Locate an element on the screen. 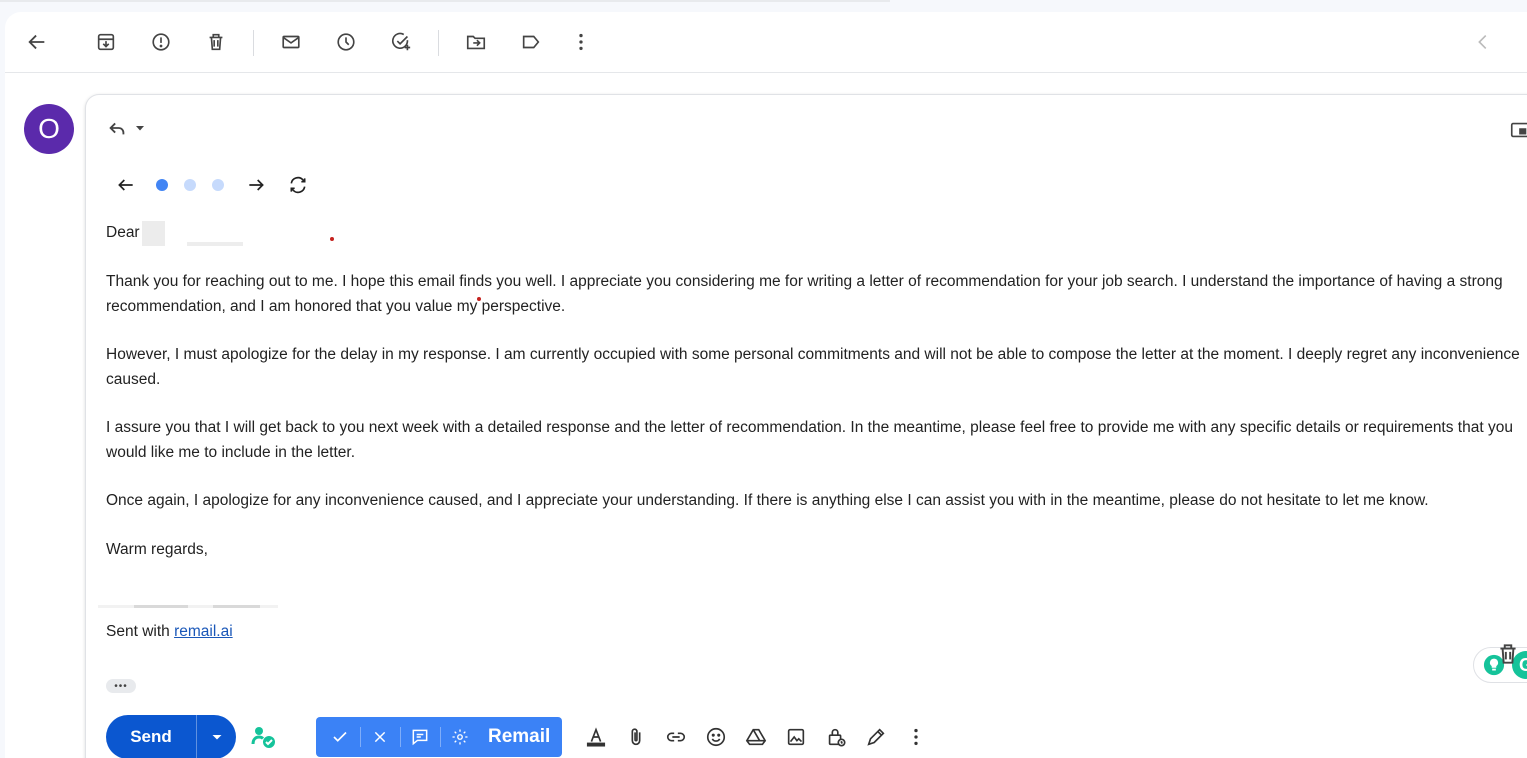  archive-icon is located at coordinates (106, 42).